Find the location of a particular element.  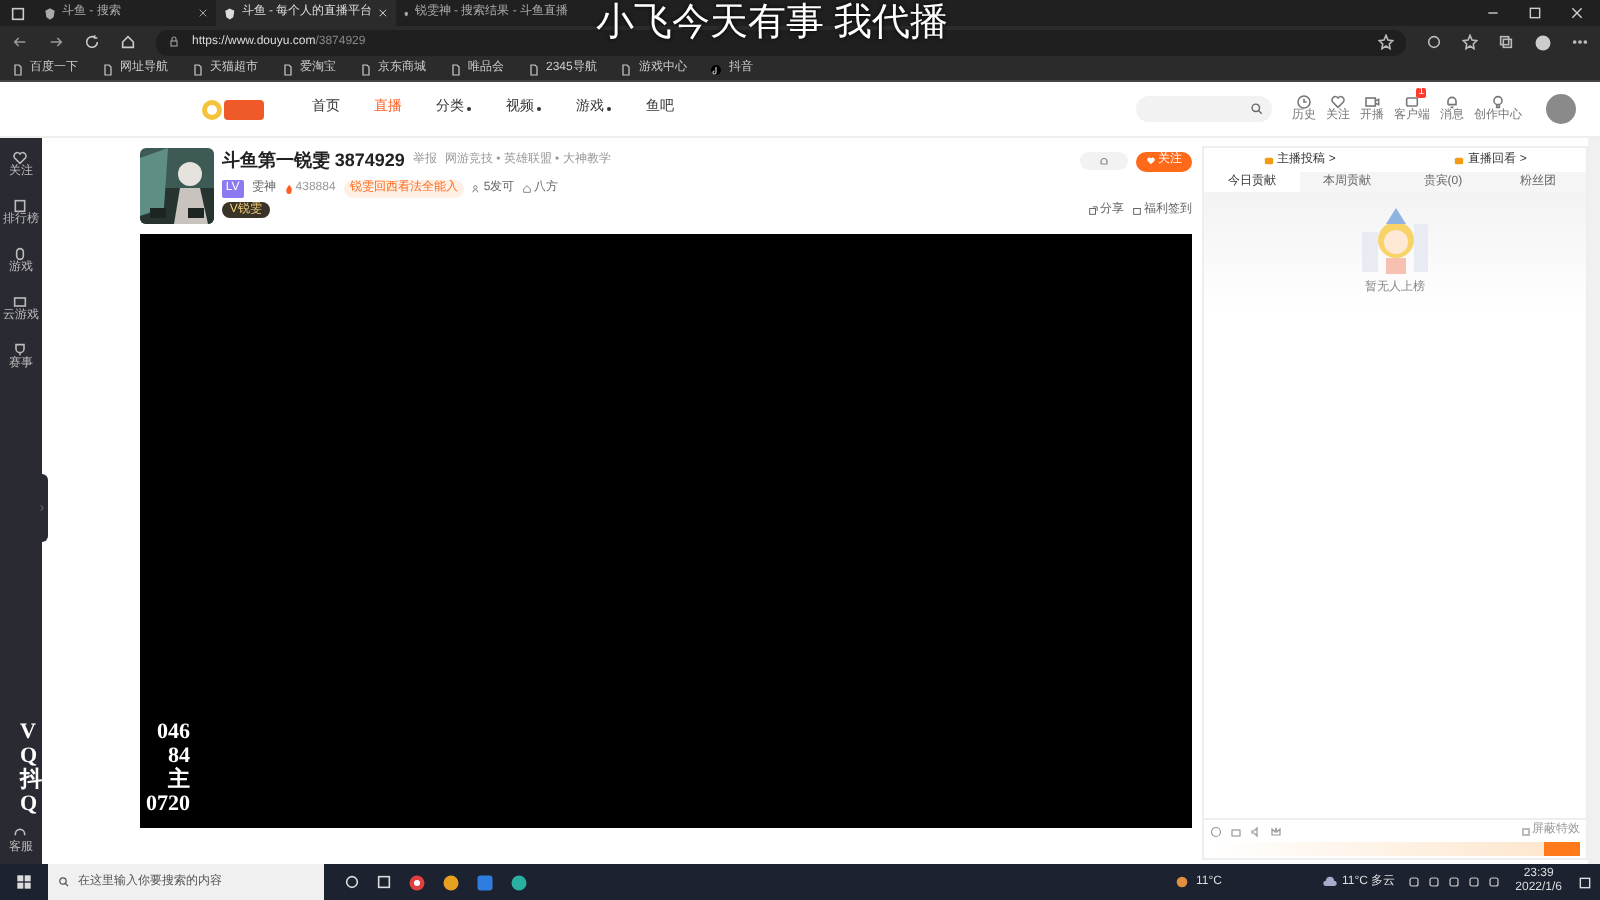

emoji-icon is located at coordinates (1216, 831).